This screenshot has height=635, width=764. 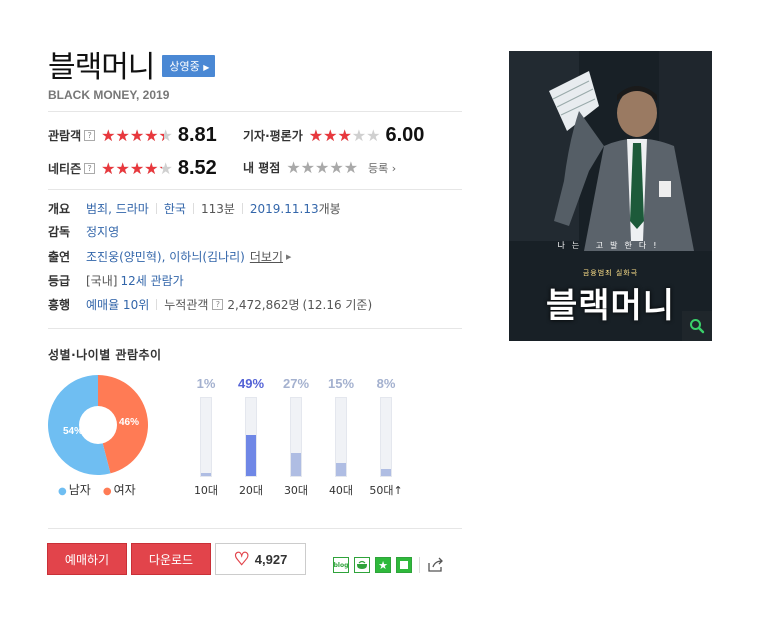 I want to click on gender-pie-chart: 54% 46%, so click(x=98, y=425).